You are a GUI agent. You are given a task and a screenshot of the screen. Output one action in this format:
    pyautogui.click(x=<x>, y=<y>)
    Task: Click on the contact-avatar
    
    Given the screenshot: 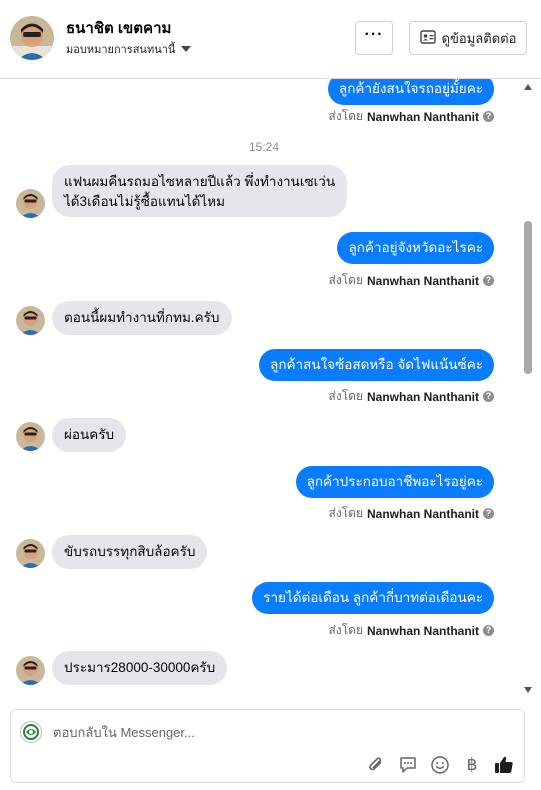 What is the action you would take?
    pyautogui.click(x=32, y=38)
    